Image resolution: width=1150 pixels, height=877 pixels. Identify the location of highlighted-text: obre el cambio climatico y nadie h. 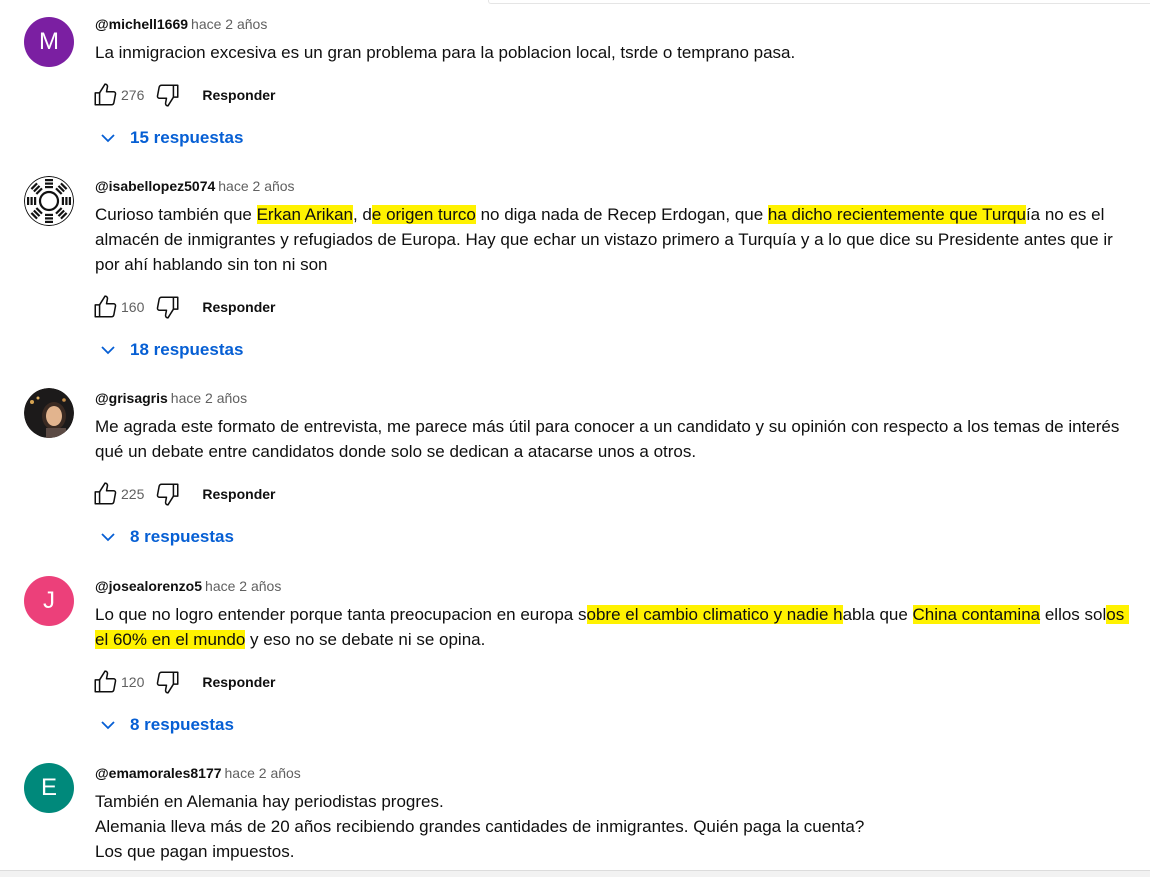
(714, 614).